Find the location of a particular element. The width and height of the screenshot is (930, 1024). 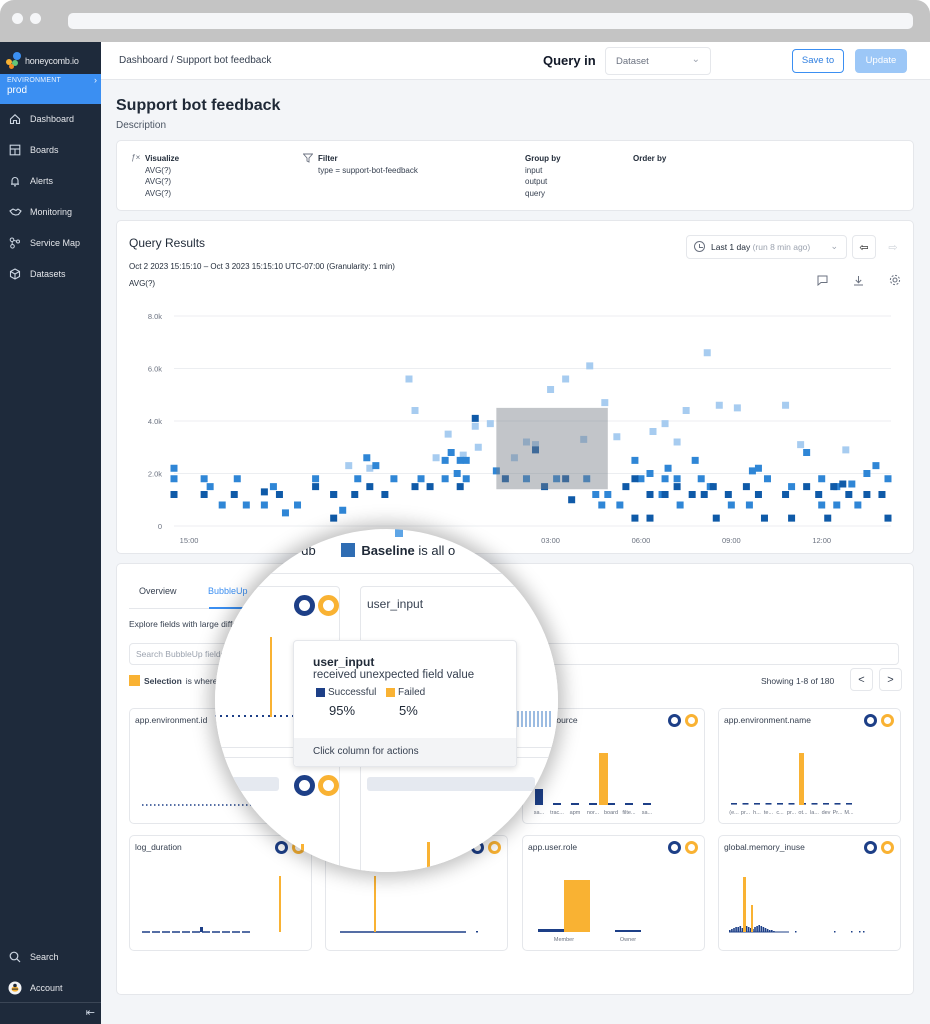

url-bar is located at coordinates (490, 21).